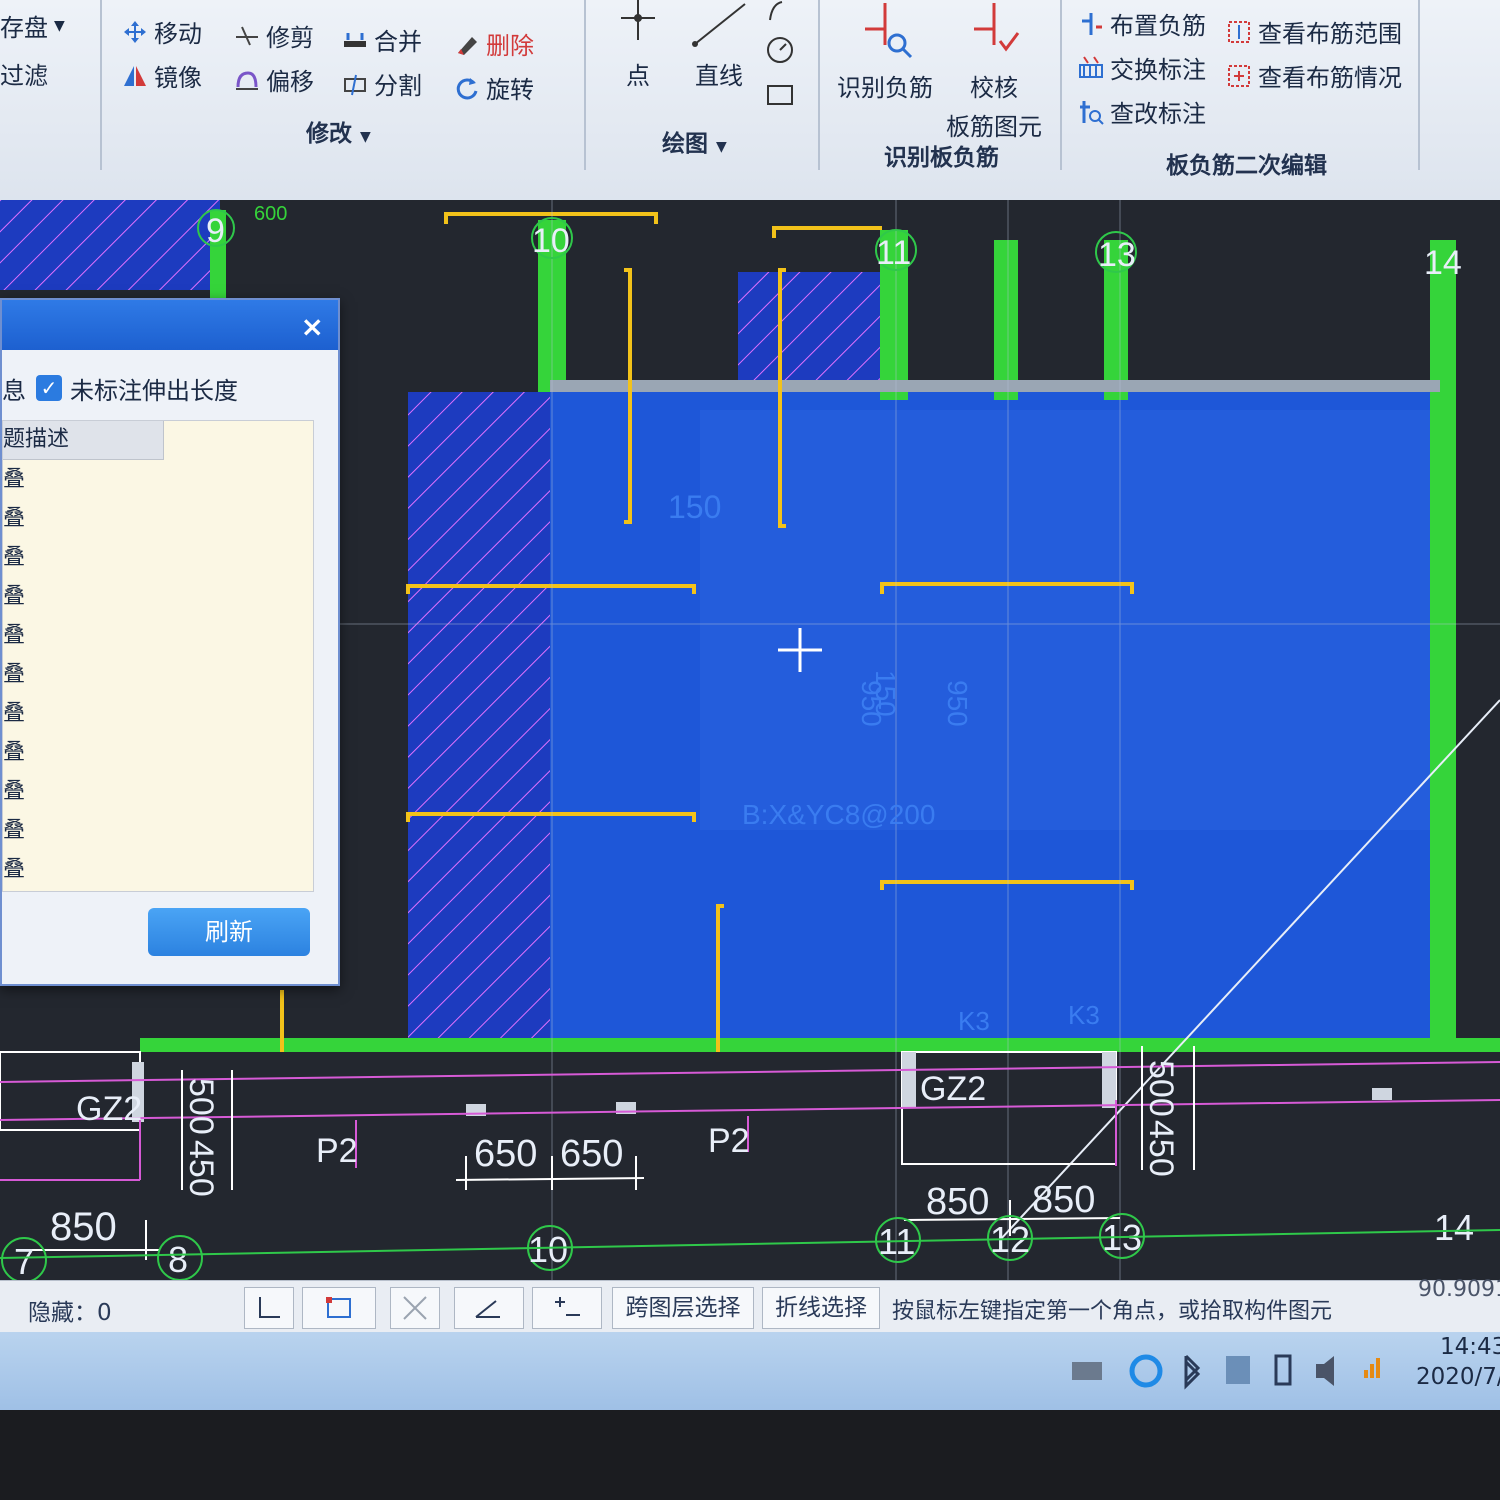 This screenshot has height=1500, width=1500. I want to click on view-status-icon, so click(1239, 75).